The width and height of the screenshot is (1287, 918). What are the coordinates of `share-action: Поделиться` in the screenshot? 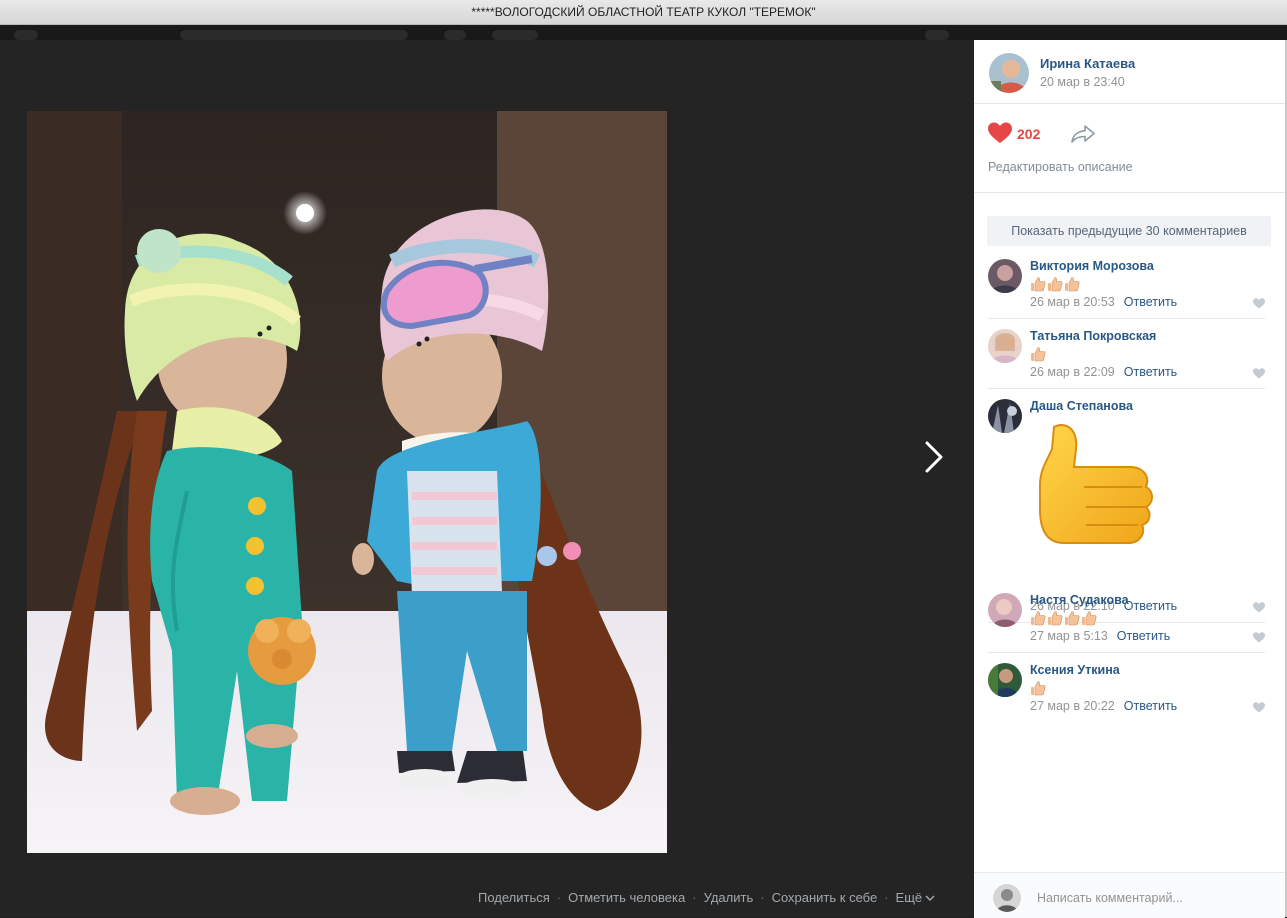 It's located at (514, 897).